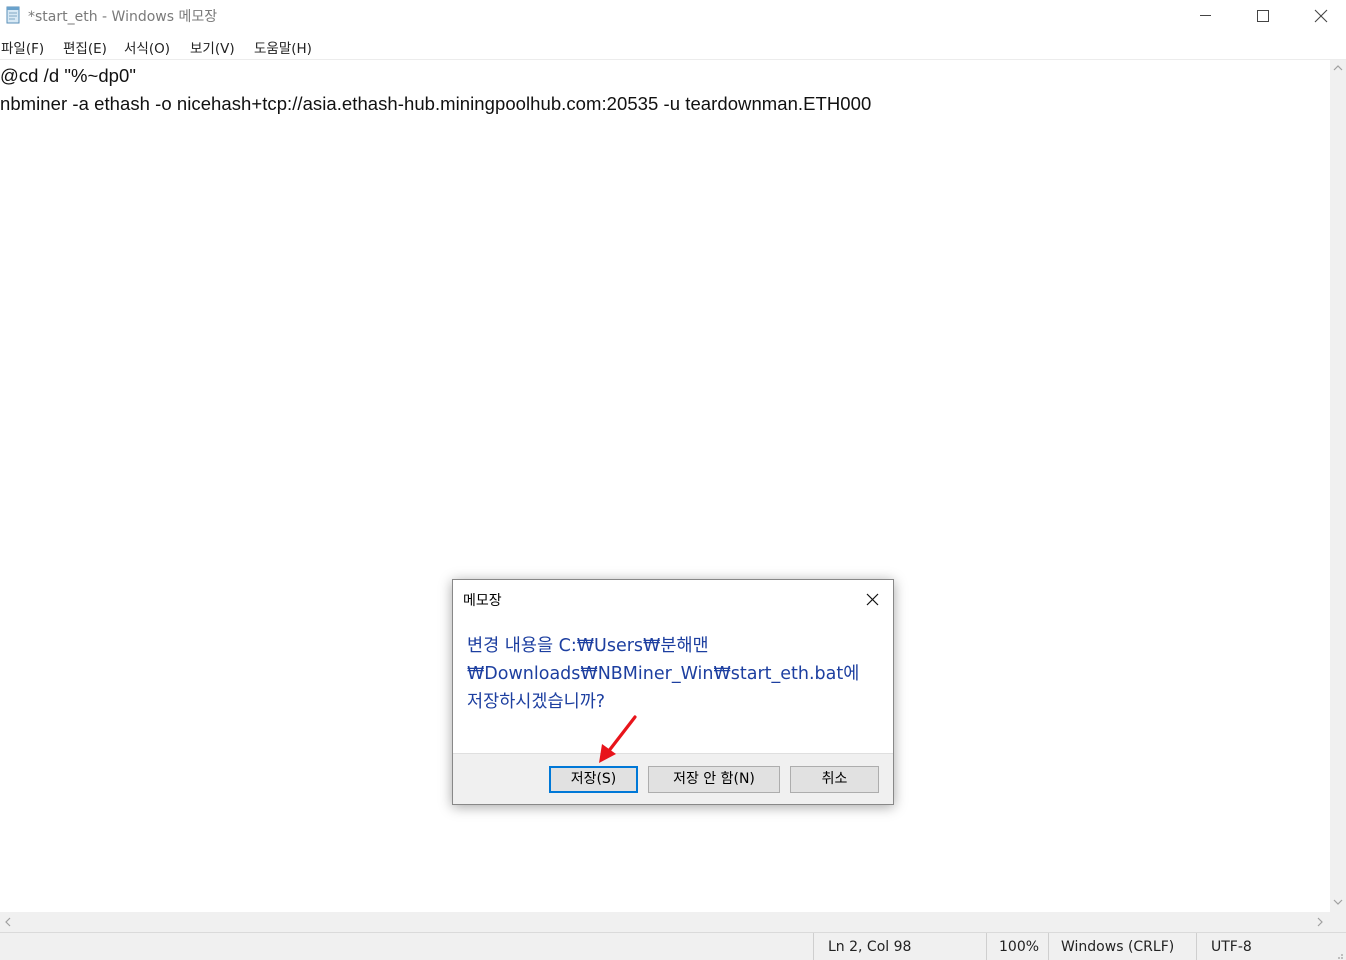  I want to click on status-bar: Ln 2, Col 98 100% Windows (CRLF) UTF-8, so click(673, 946).